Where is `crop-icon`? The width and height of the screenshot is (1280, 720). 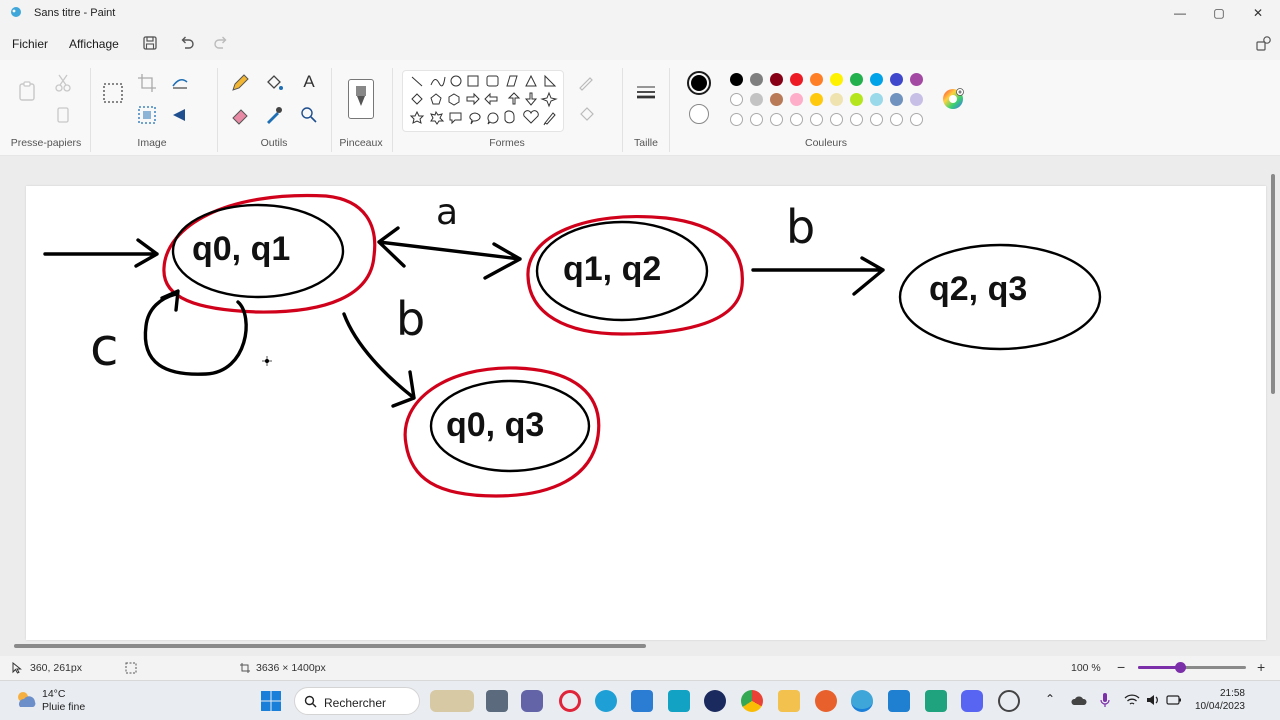
crop-icon is located at coordinates (147, 83).